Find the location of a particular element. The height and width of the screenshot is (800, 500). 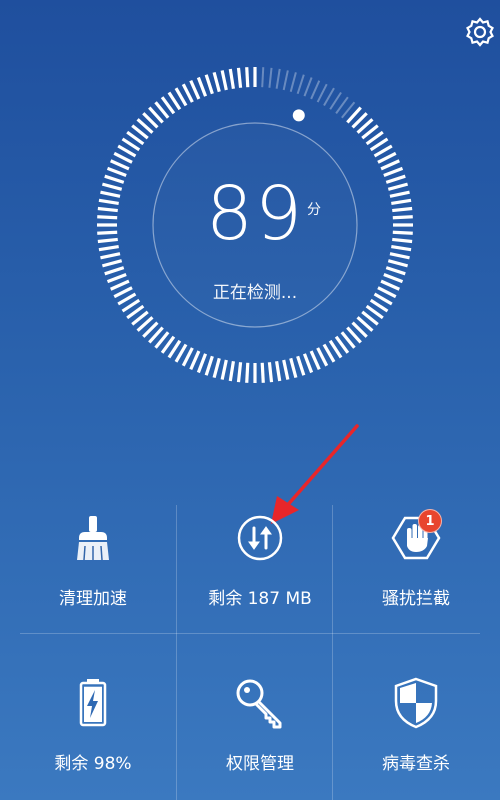

tile-label: 病毒查杀 is located at coordinates (416, 764).